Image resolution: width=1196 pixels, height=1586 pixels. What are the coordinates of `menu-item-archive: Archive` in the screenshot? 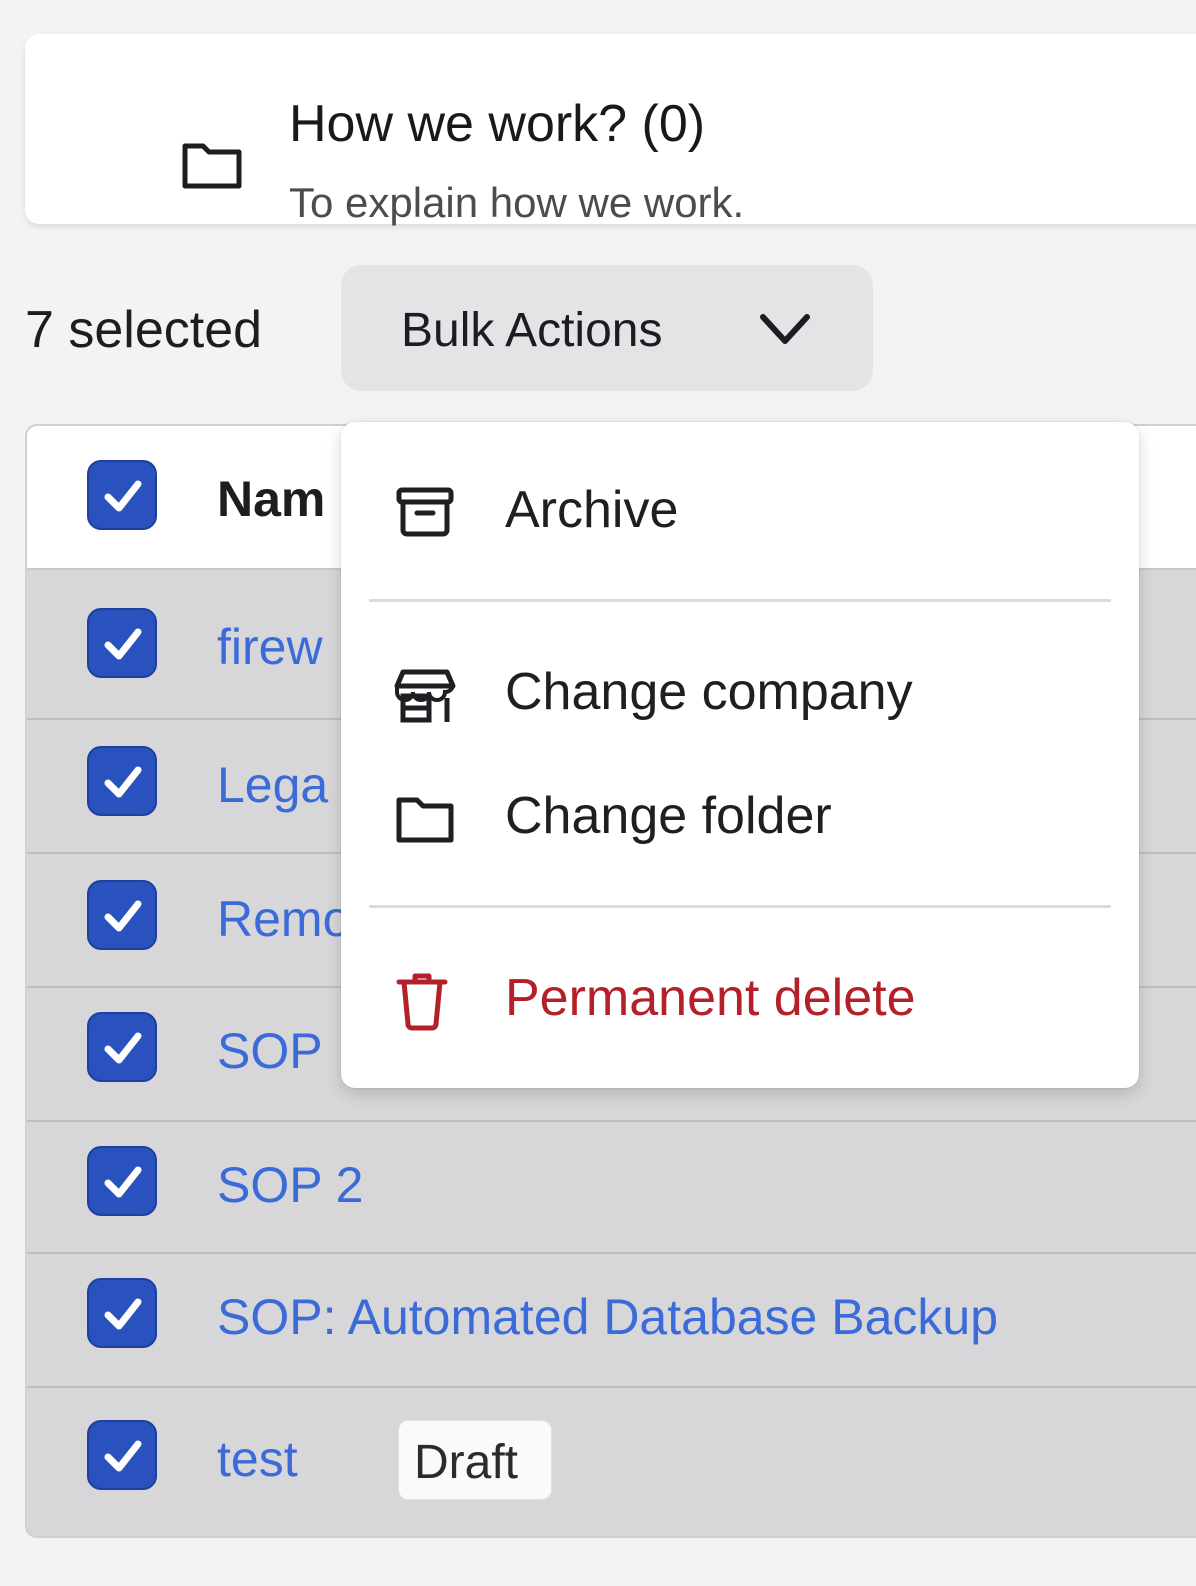 It's located at (740, 512).